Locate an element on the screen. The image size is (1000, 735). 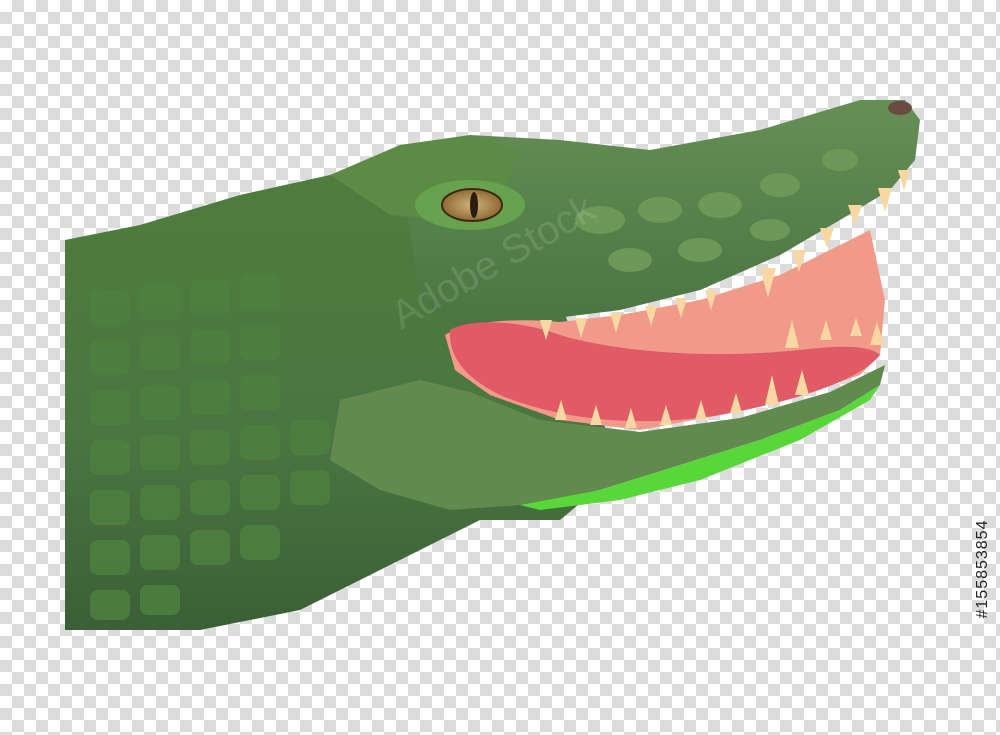
crocodile-nostril is located at coordinates (900, 108).